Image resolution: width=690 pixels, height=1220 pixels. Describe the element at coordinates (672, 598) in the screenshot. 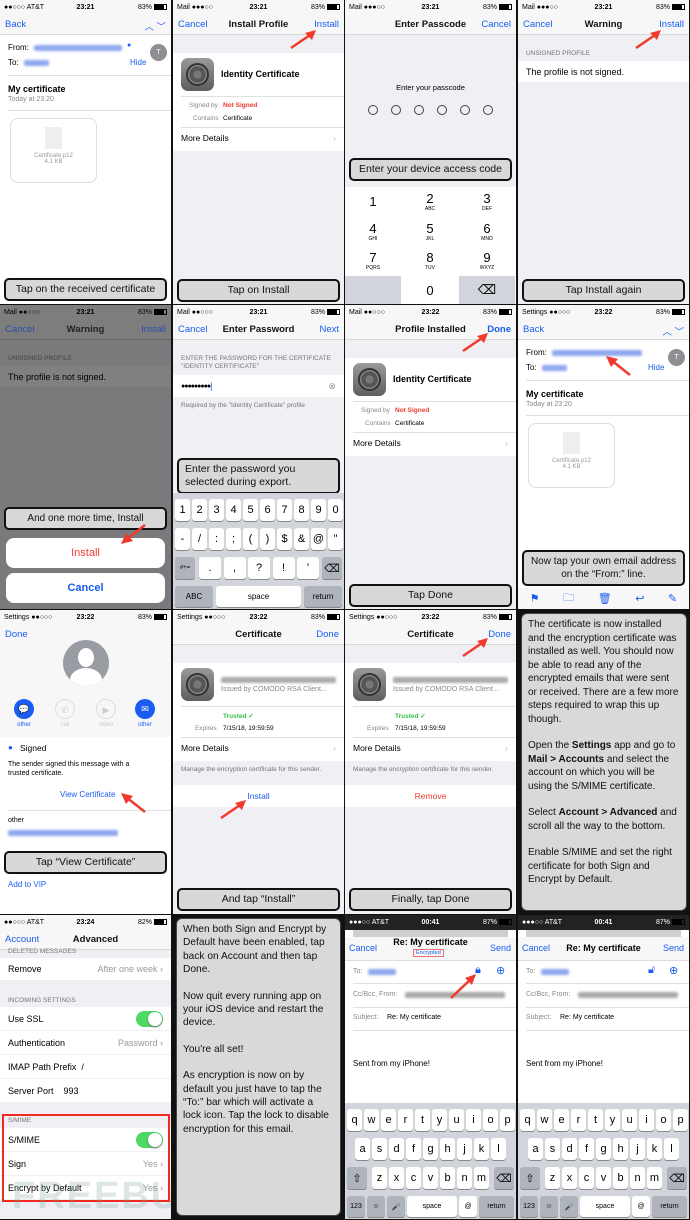

I see `compose-icon: ✎` at that location.